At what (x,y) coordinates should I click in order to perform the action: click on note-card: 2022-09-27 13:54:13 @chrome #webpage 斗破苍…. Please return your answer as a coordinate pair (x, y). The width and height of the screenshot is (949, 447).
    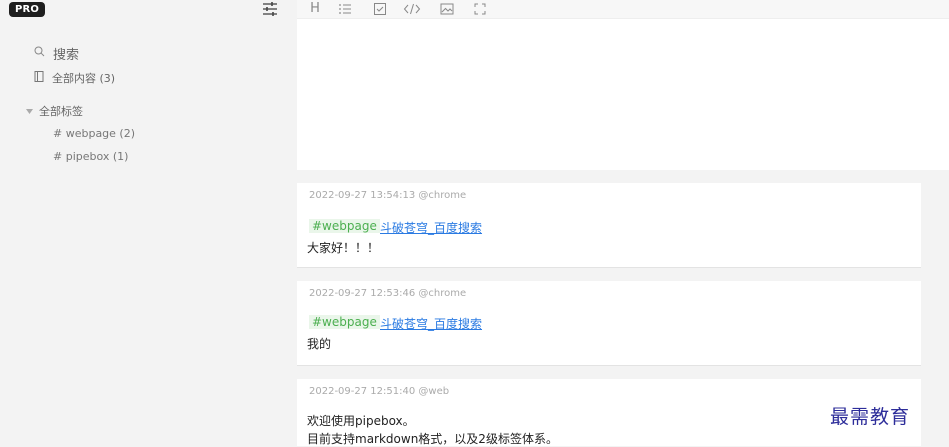
    Looking at the image, I should click on (609, 225).